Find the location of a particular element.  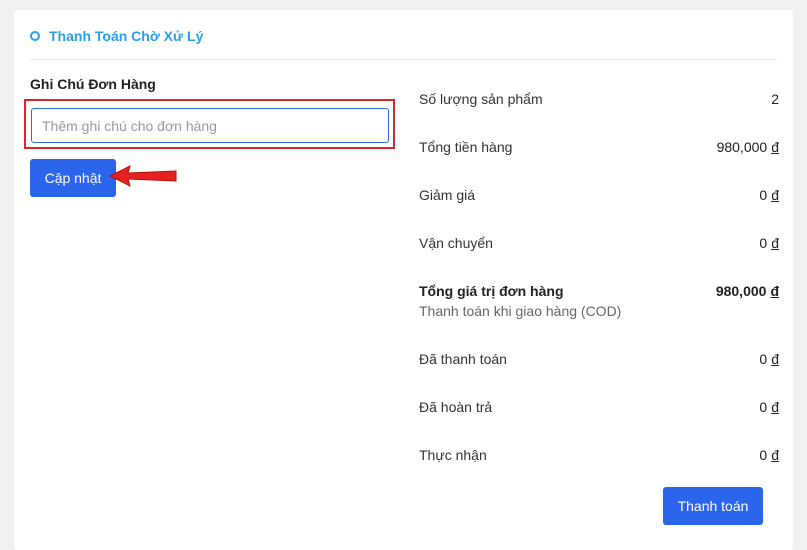

payment-status-label: Thanh Toán Chờ Xử Lý is located at coordinates (126, 36).